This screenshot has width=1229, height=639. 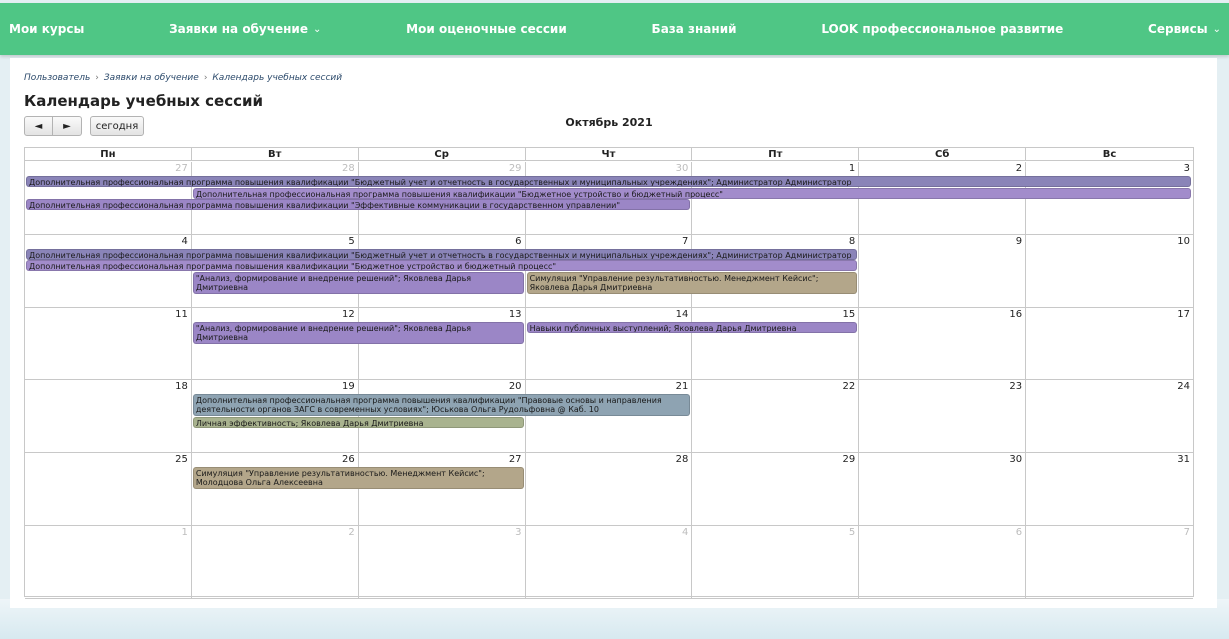 What do you see at coordinates (151, 78) in the screenshot?
I see `breadcrumb-link: Заявки на обучение` at bounding box center [151, 78].